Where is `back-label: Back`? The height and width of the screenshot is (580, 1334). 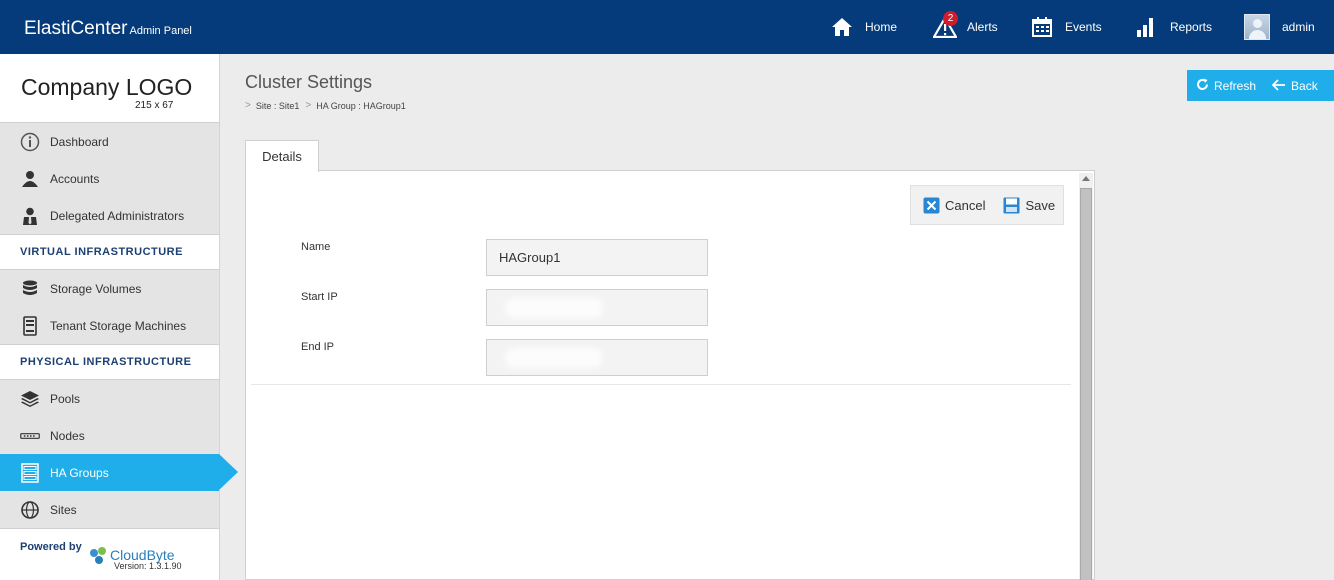
back-label: Back is located at coordinates (1304, 85).